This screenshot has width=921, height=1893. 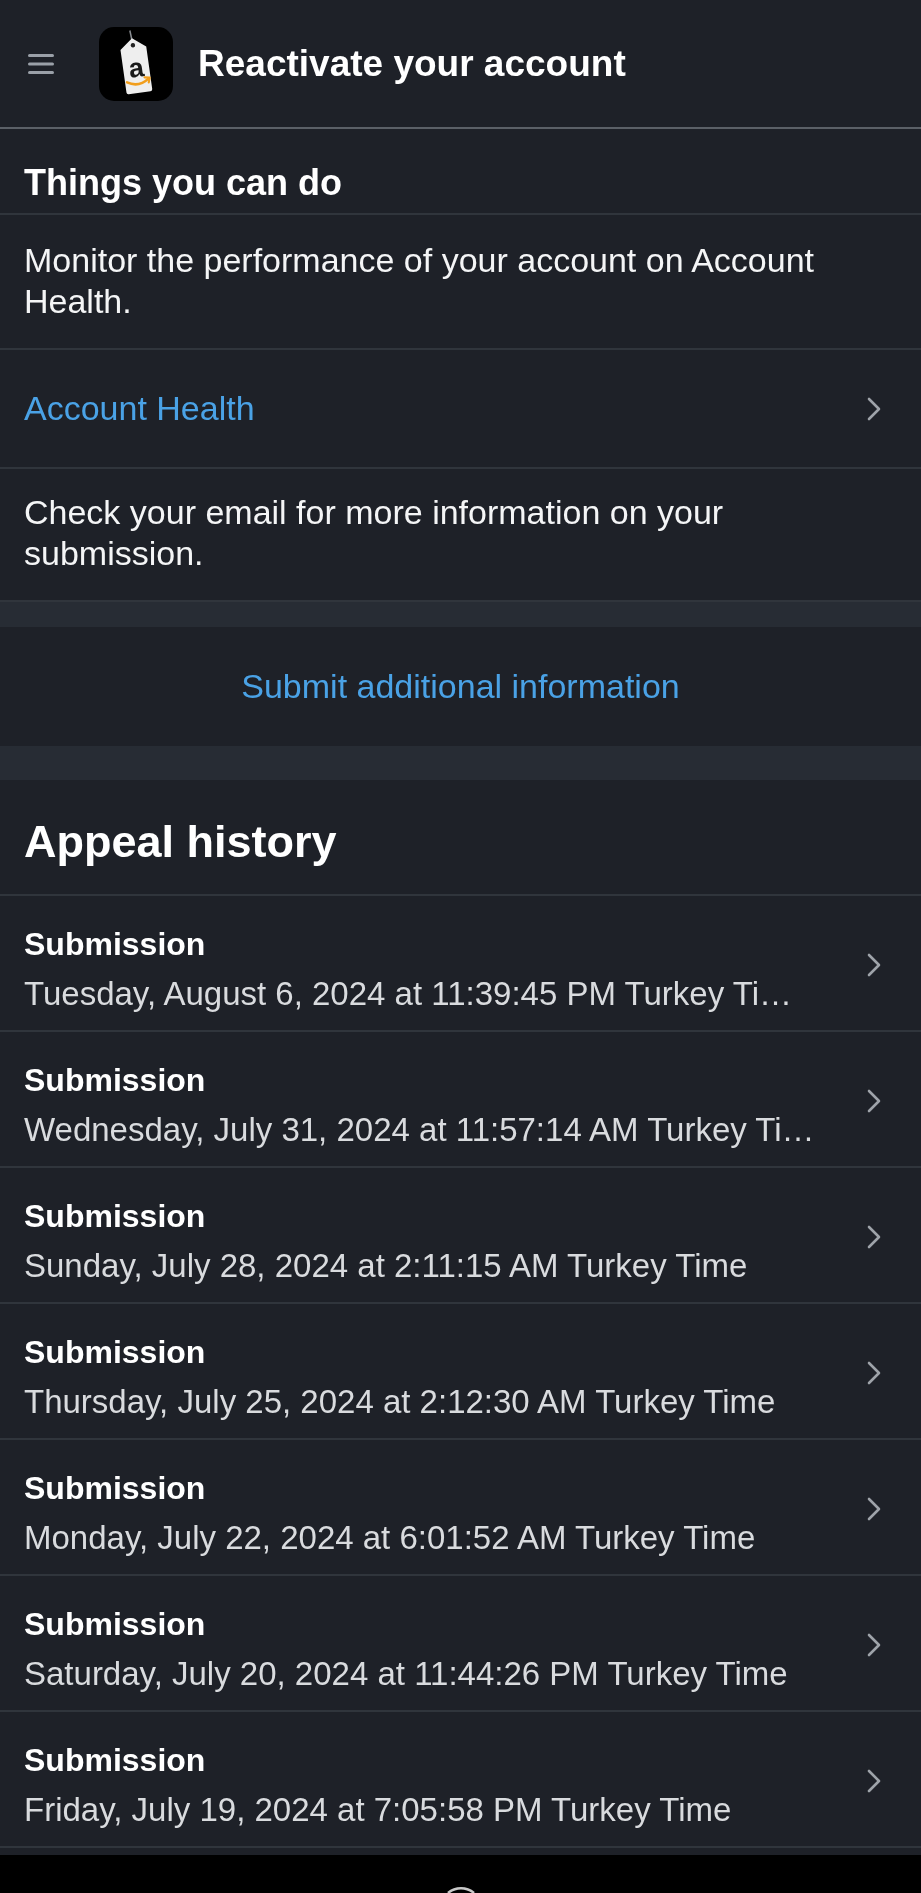 I want to click on account-health-link: Account Health, so click(x=460, y=409).